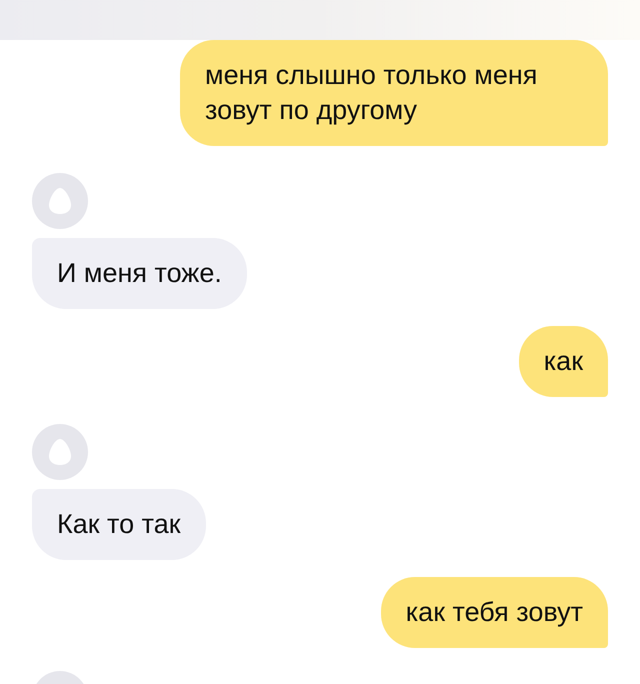 This screenshot has width=640, height=684. Describe the element at coordinates (119, 524) in the screenshot. I see `assistant-message: Как то так` at that location.